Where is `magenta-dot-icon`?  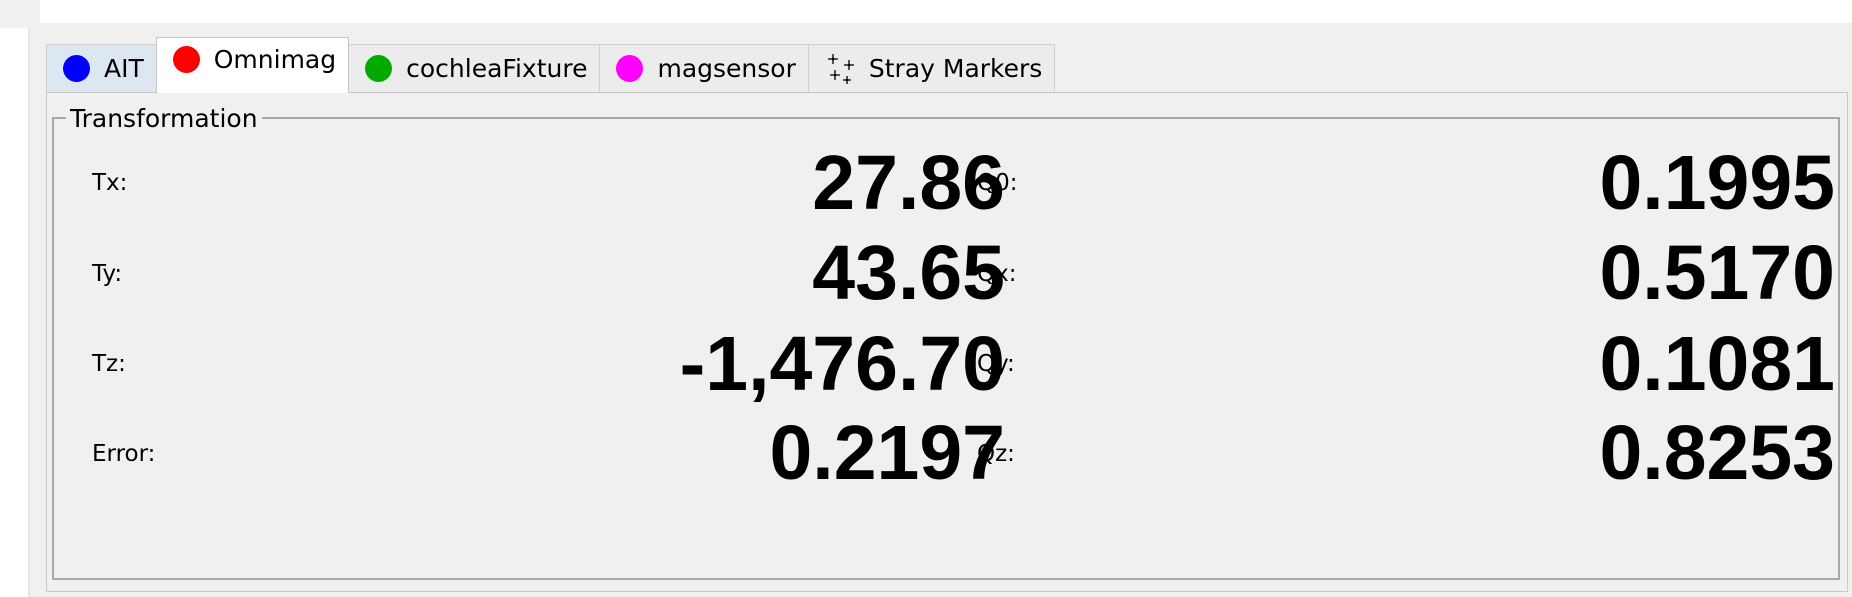 magenta-dot-icon is located at coordinates (630, 68).